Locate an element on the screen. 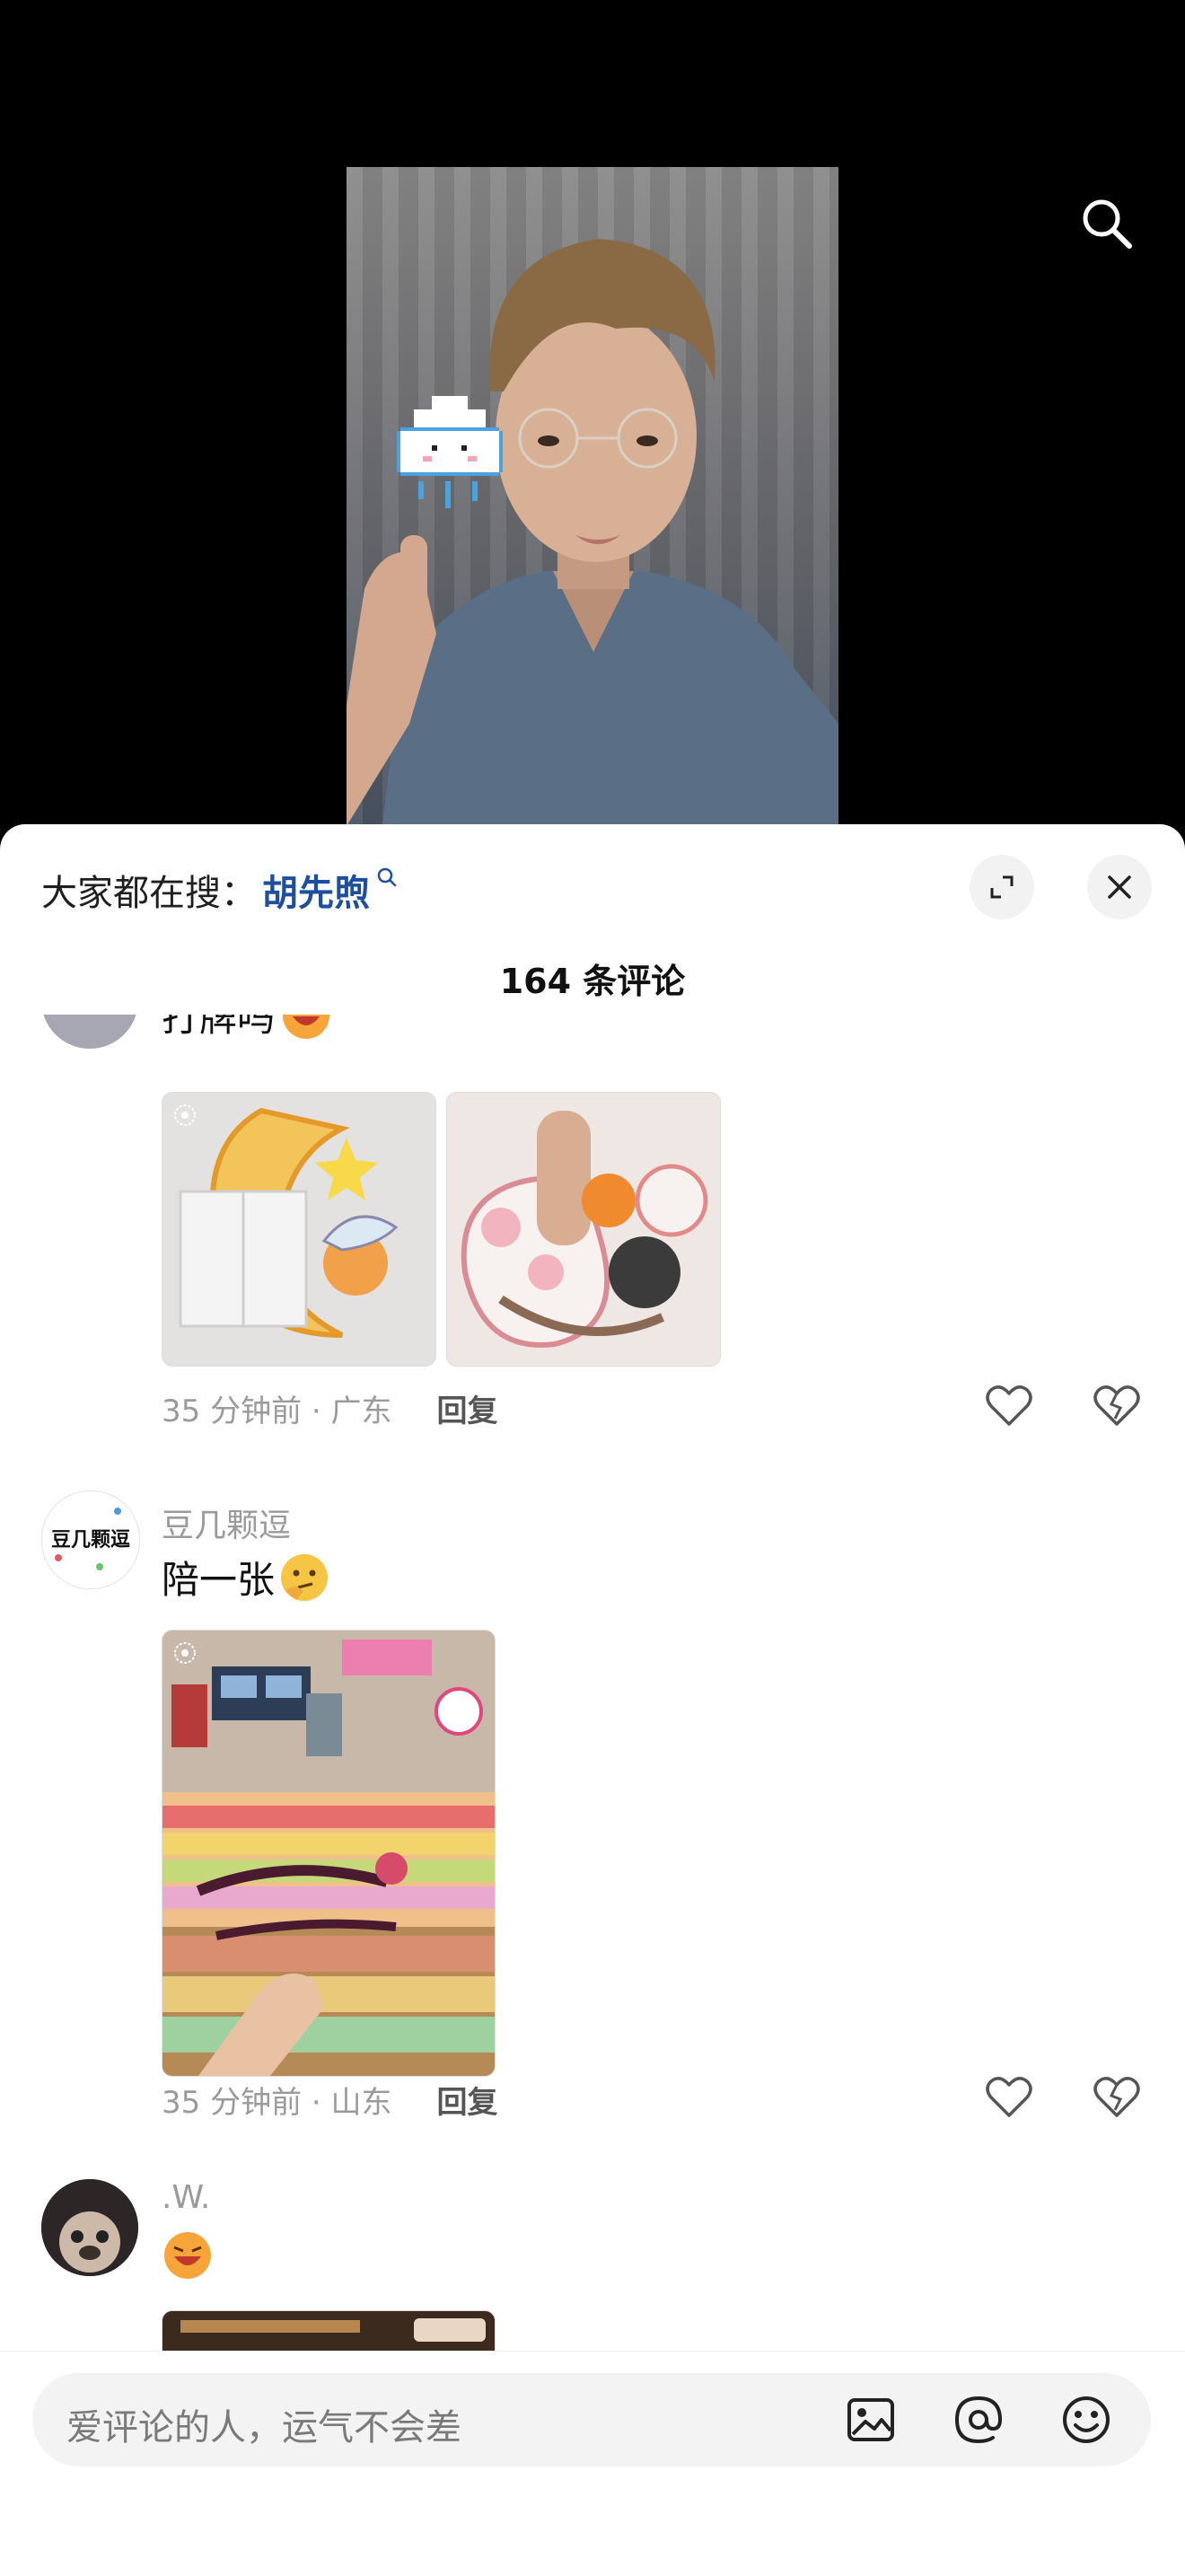  hot-search-bar: 大家都在搜： 胡先煦 is located at coordinates (220, 890).